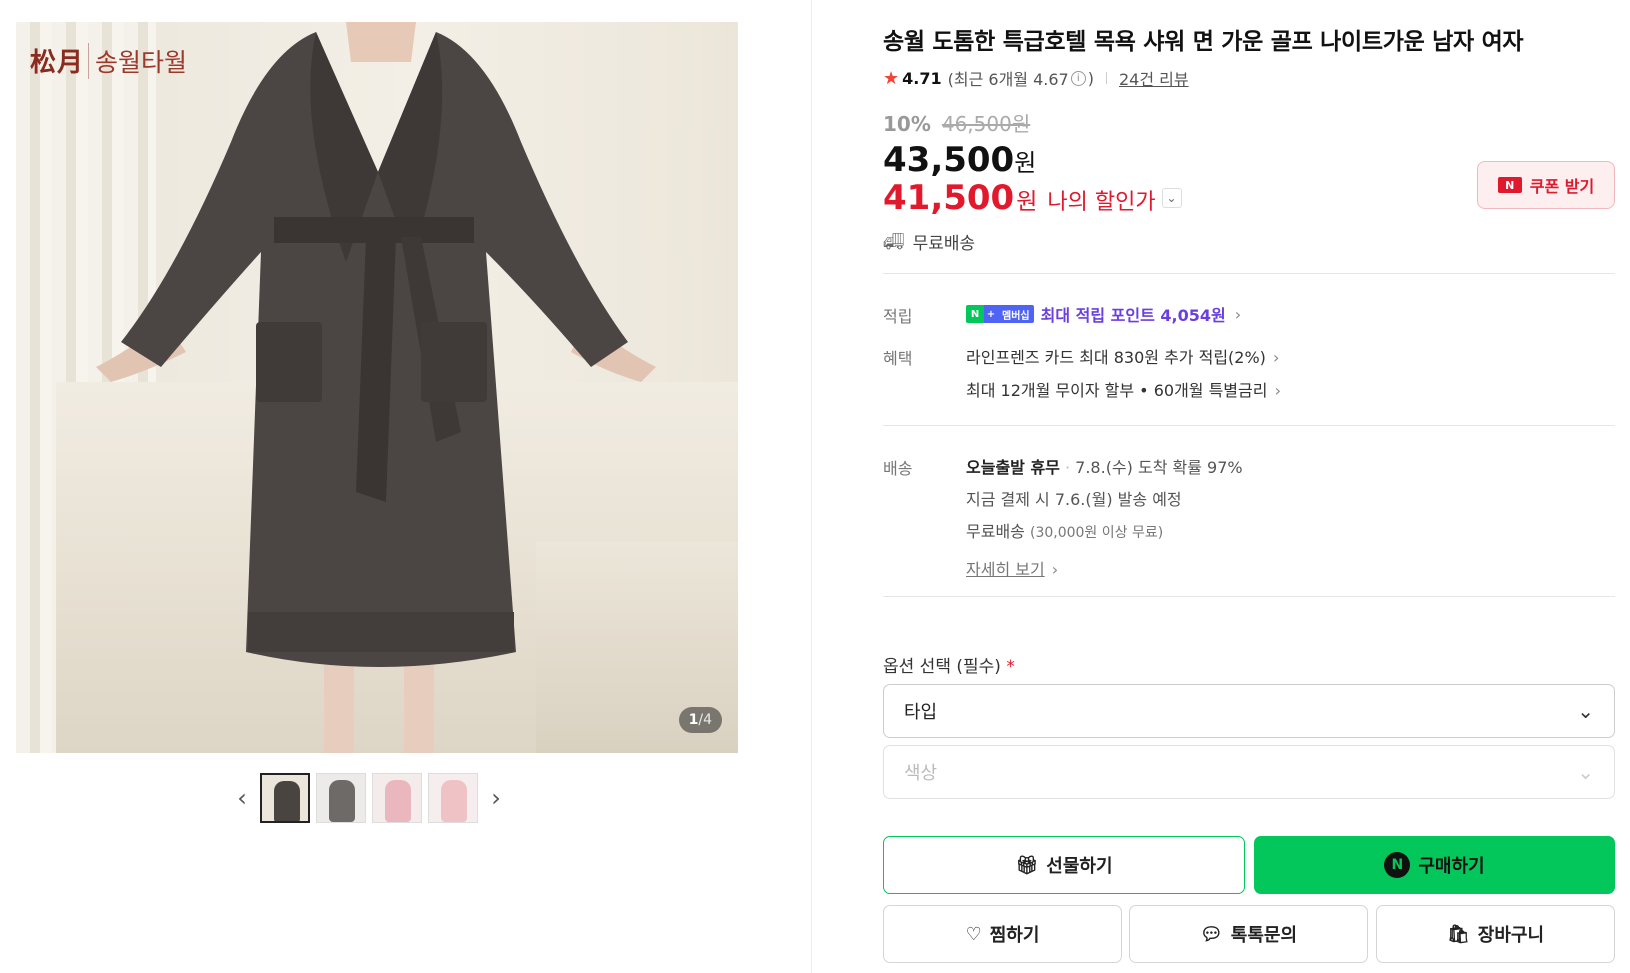 The image size is (1630, 973). I want to click on chevron-left-icon: ‹, so click(242, 798).